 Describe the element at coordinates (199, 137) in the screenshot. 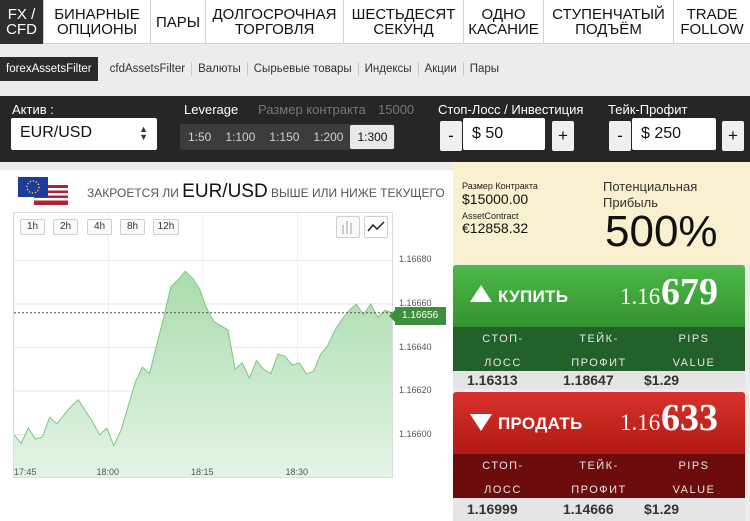

I see `leverage-option: 1:50` at that location.